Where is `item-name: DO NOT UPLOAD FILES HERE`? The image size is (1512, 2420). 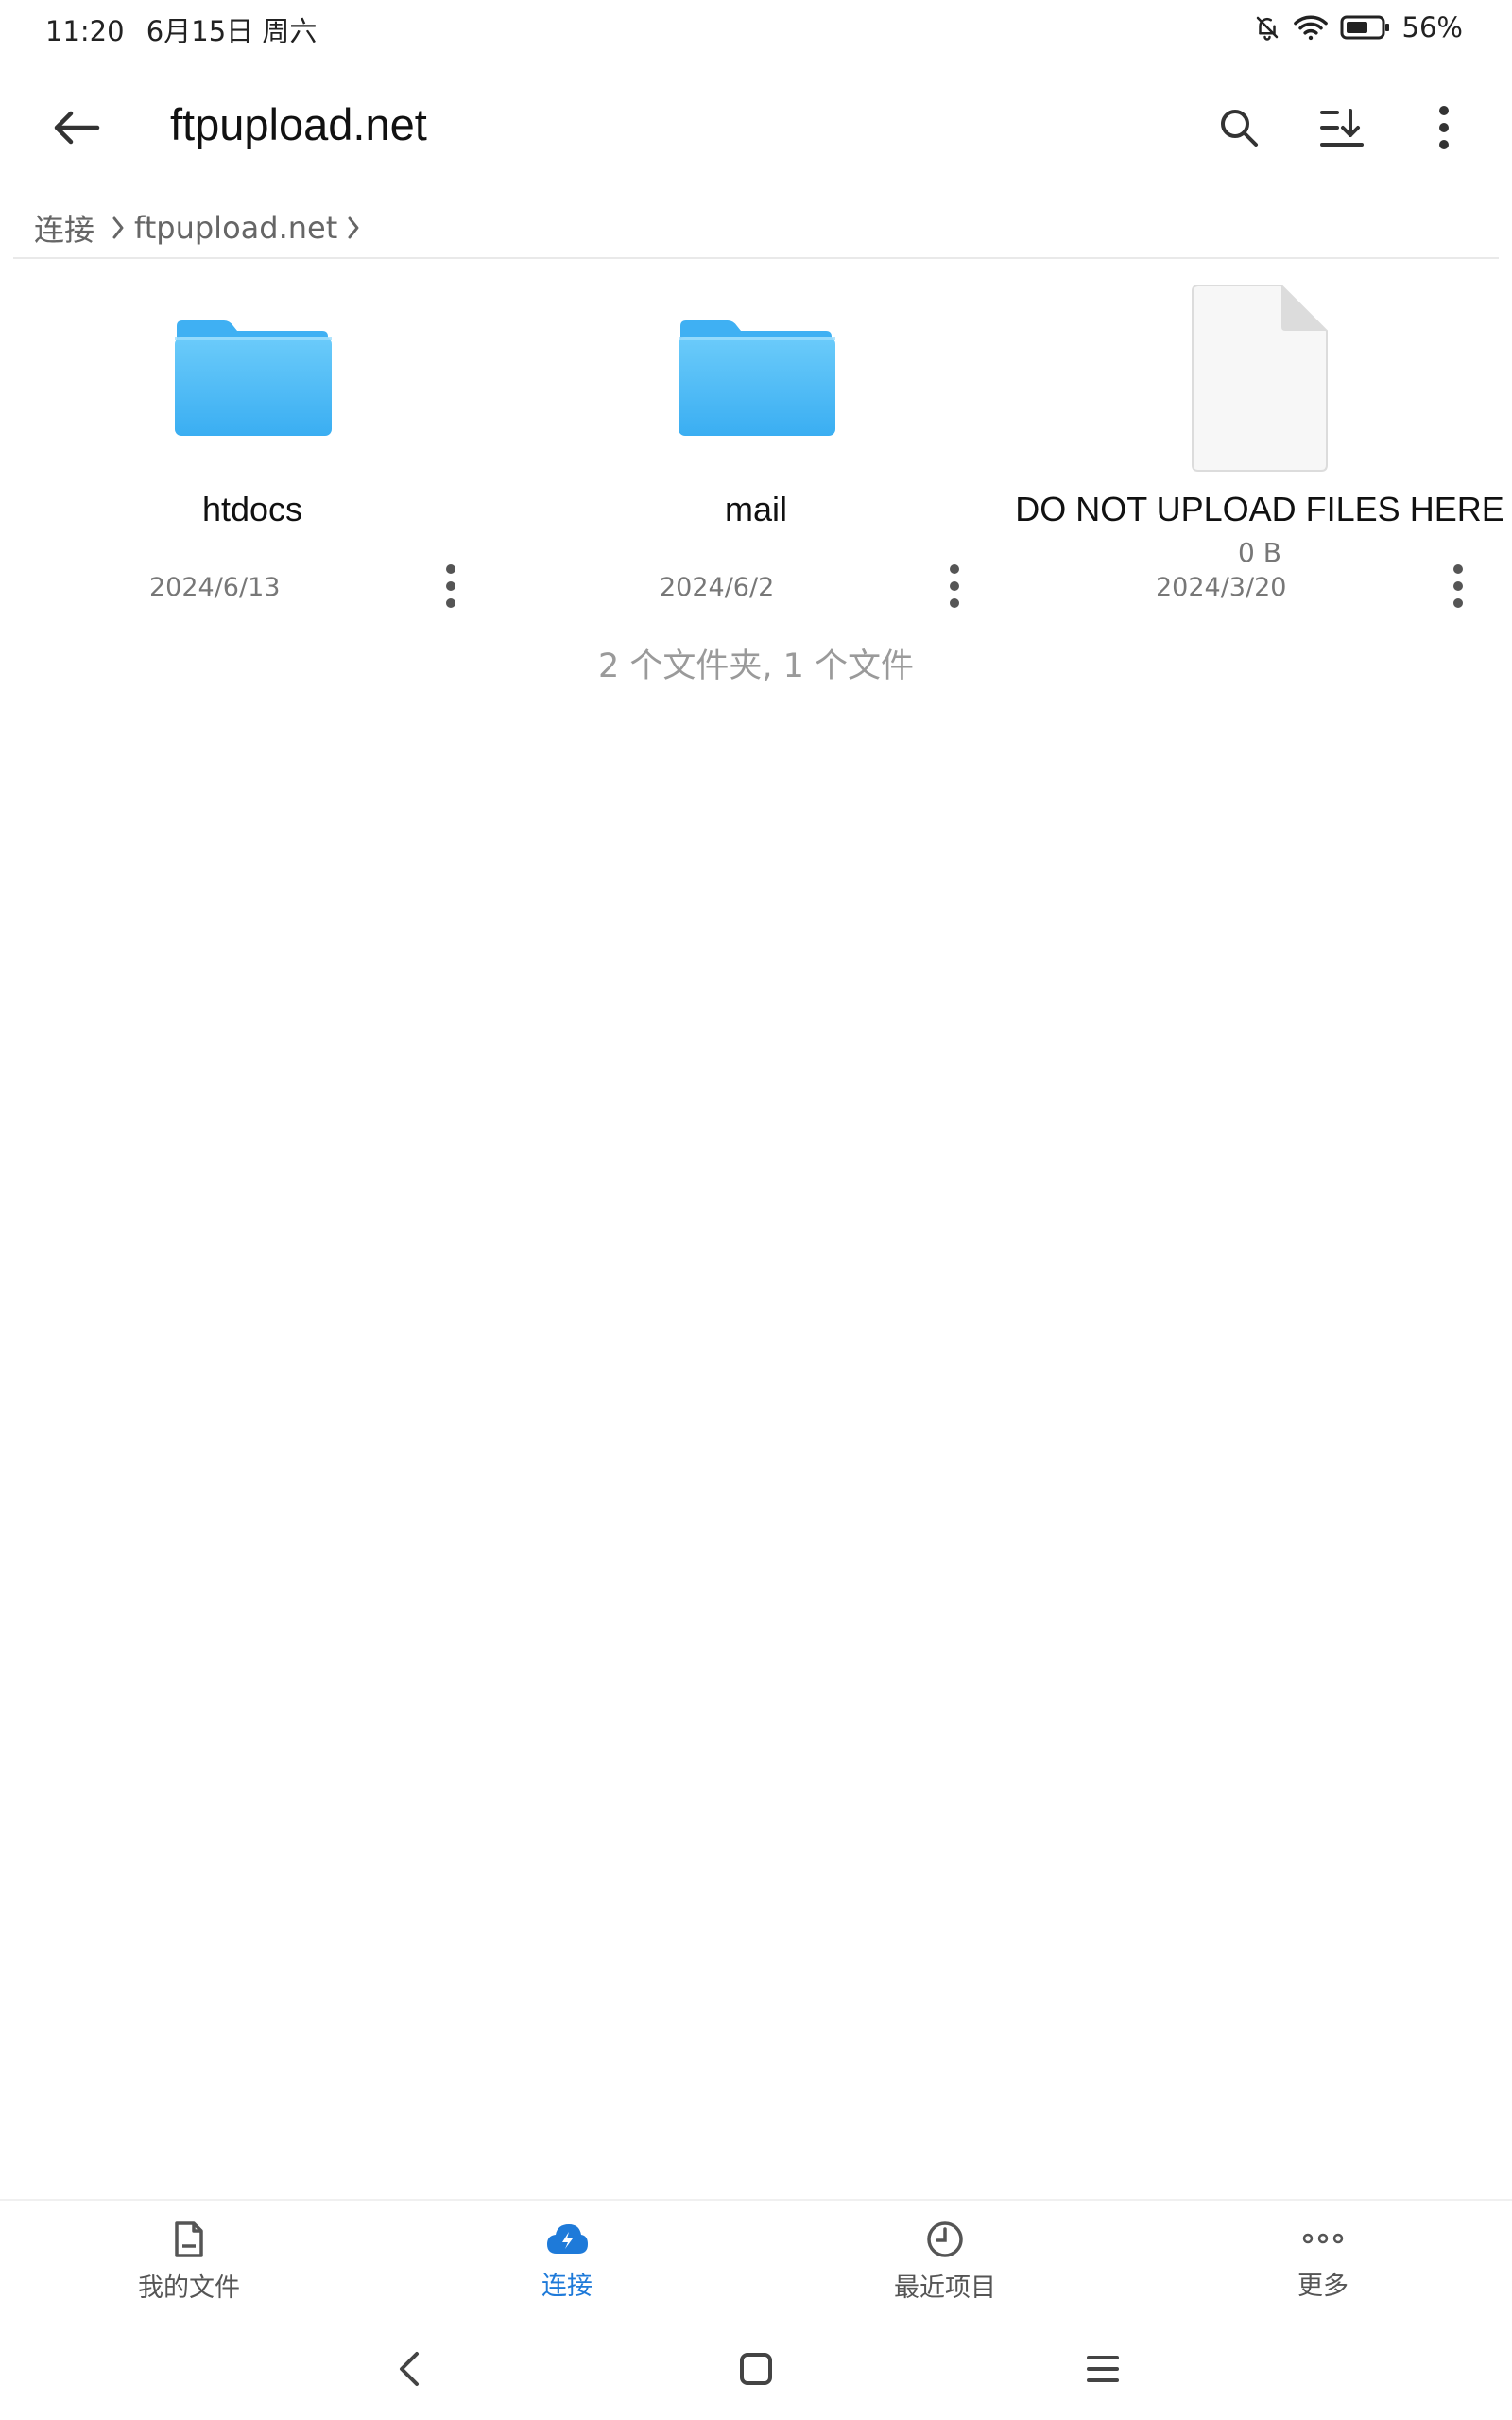 item-name: DO NOT UPLOAD FILES HERE is located at coordinates (1259, 509).